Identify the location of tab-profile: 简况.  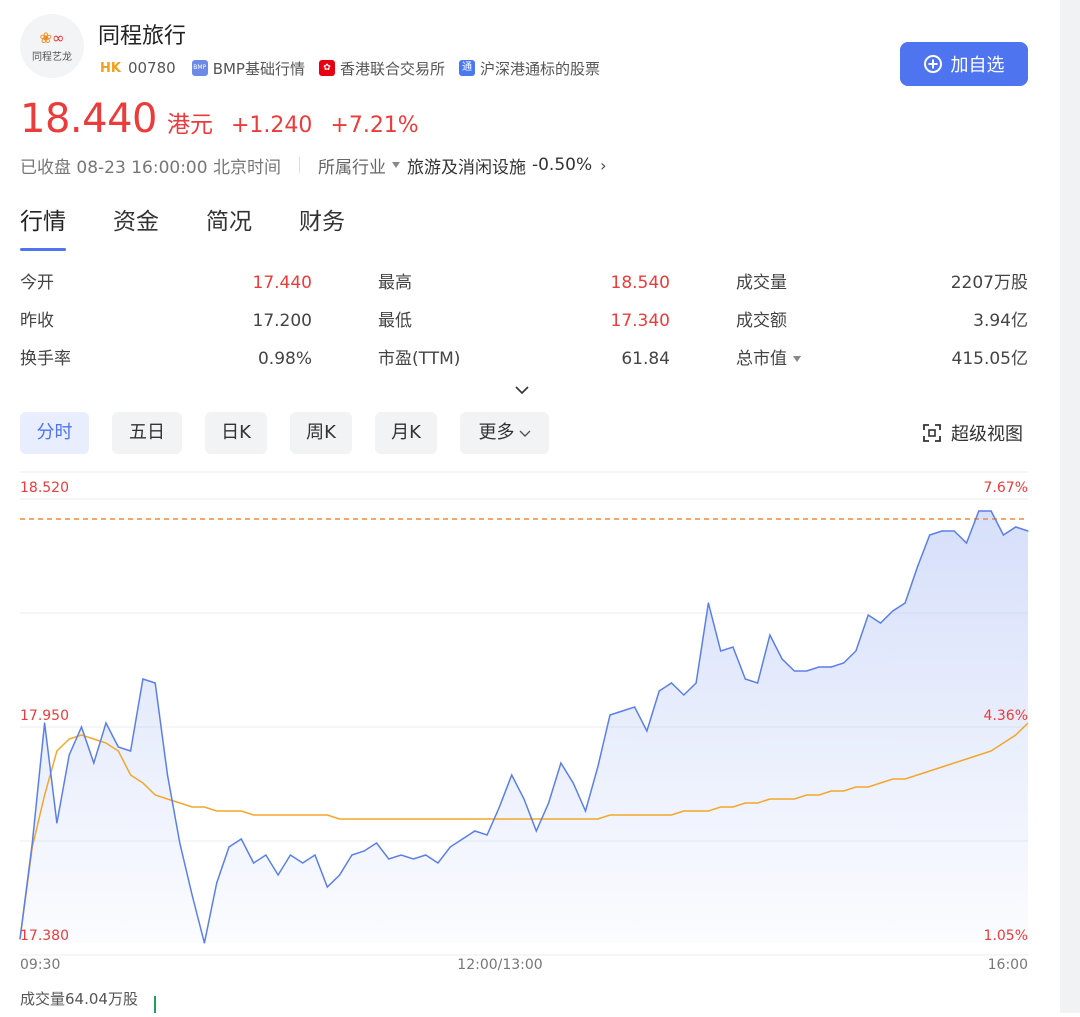
(229, 219).